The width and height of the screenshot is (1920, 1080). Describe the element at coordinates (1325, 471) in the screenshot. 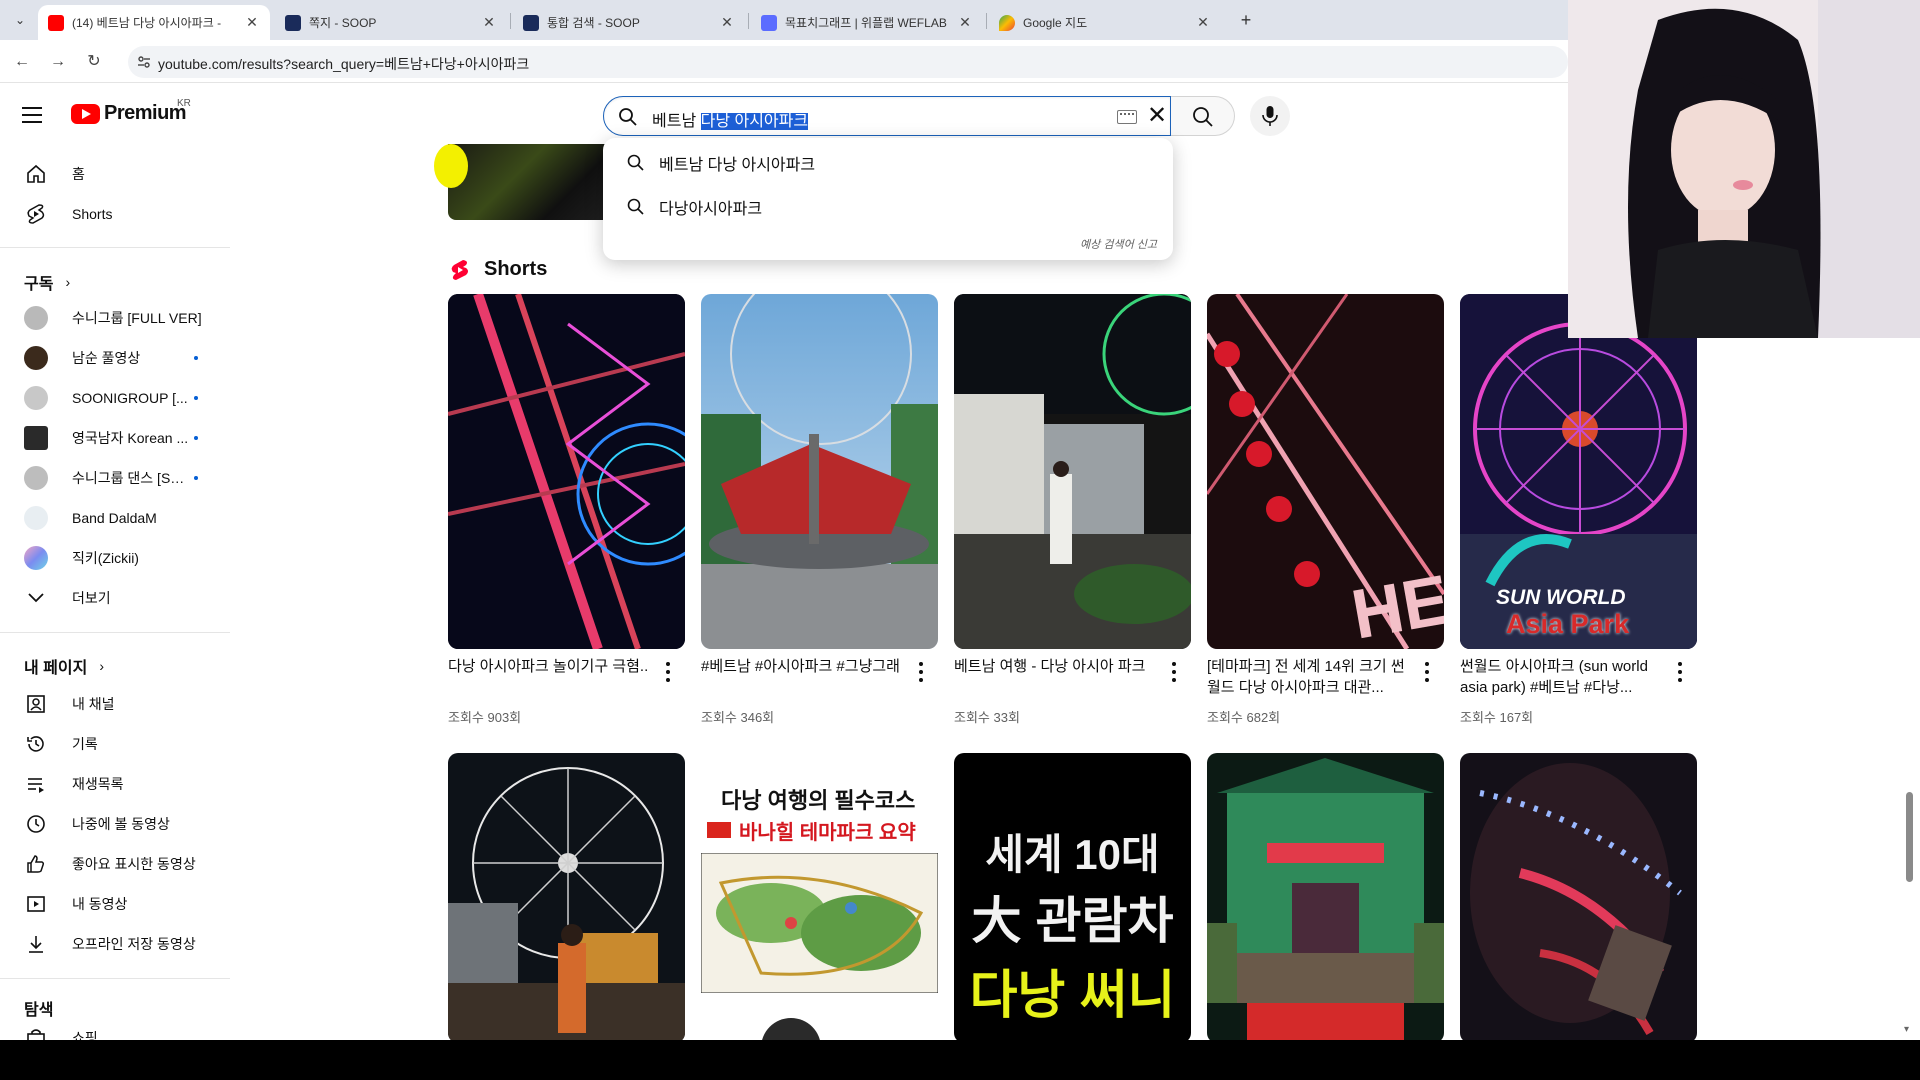

I see `short-thumbnail: HEE` at that location.